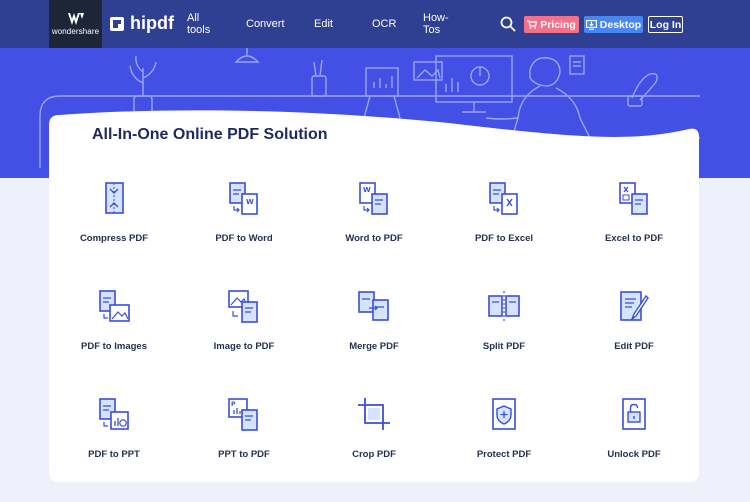 The width and height of the screenshot is (750, 502). I want to click on pdf-to-images-icon, so click(114, 306).